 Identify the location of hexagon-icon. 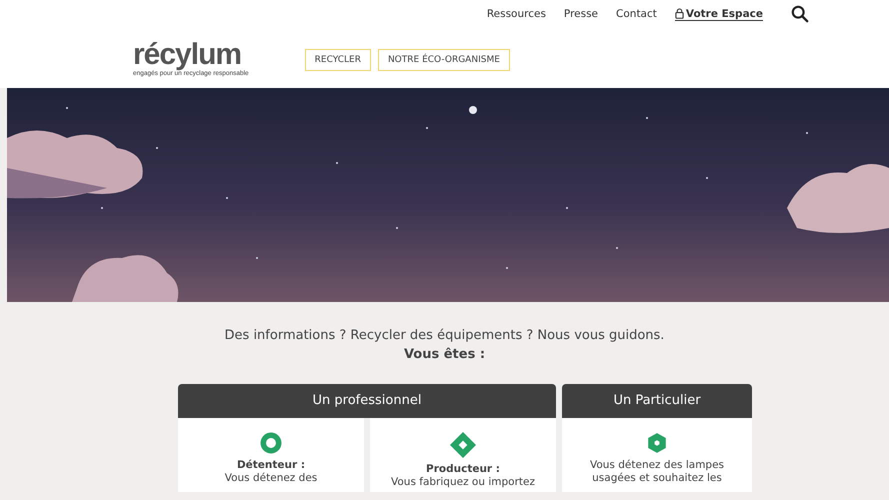
(657, 443).